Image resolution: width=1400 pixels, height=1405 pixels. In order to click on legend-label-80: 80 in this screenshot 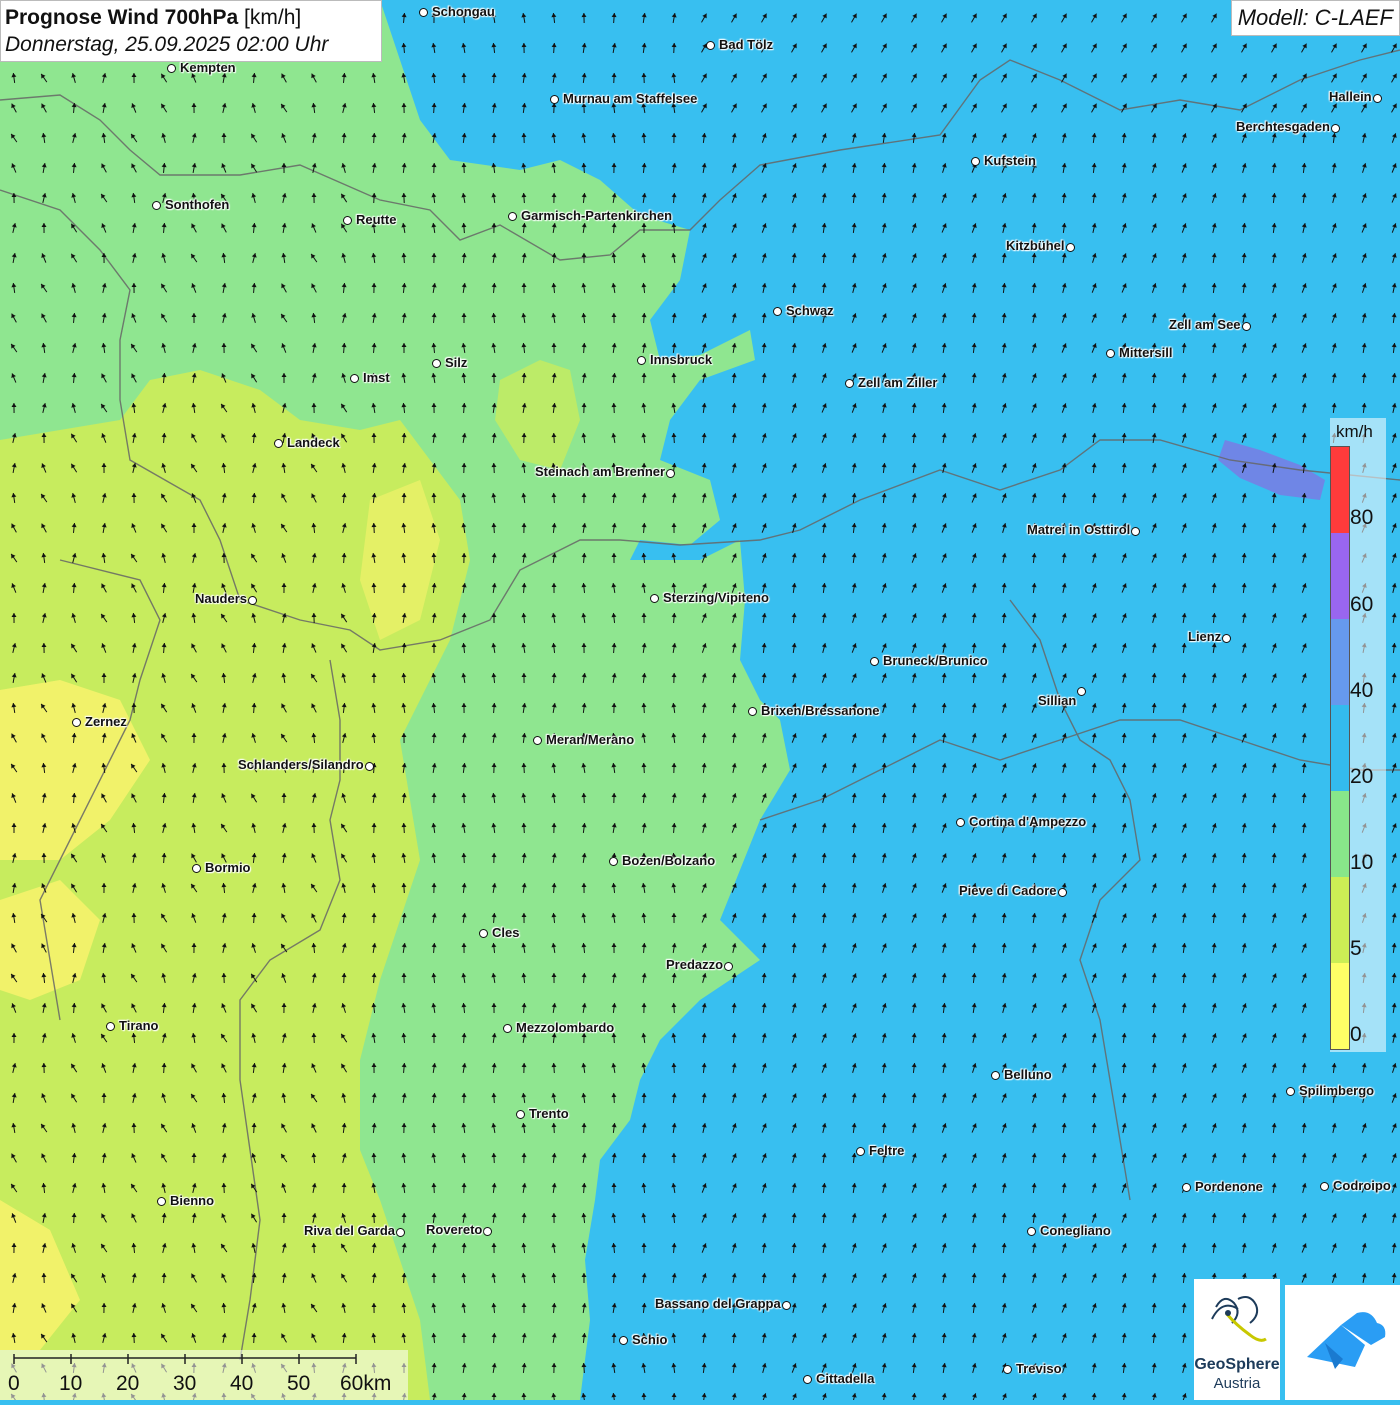, I will do `click(1361, 518)`.